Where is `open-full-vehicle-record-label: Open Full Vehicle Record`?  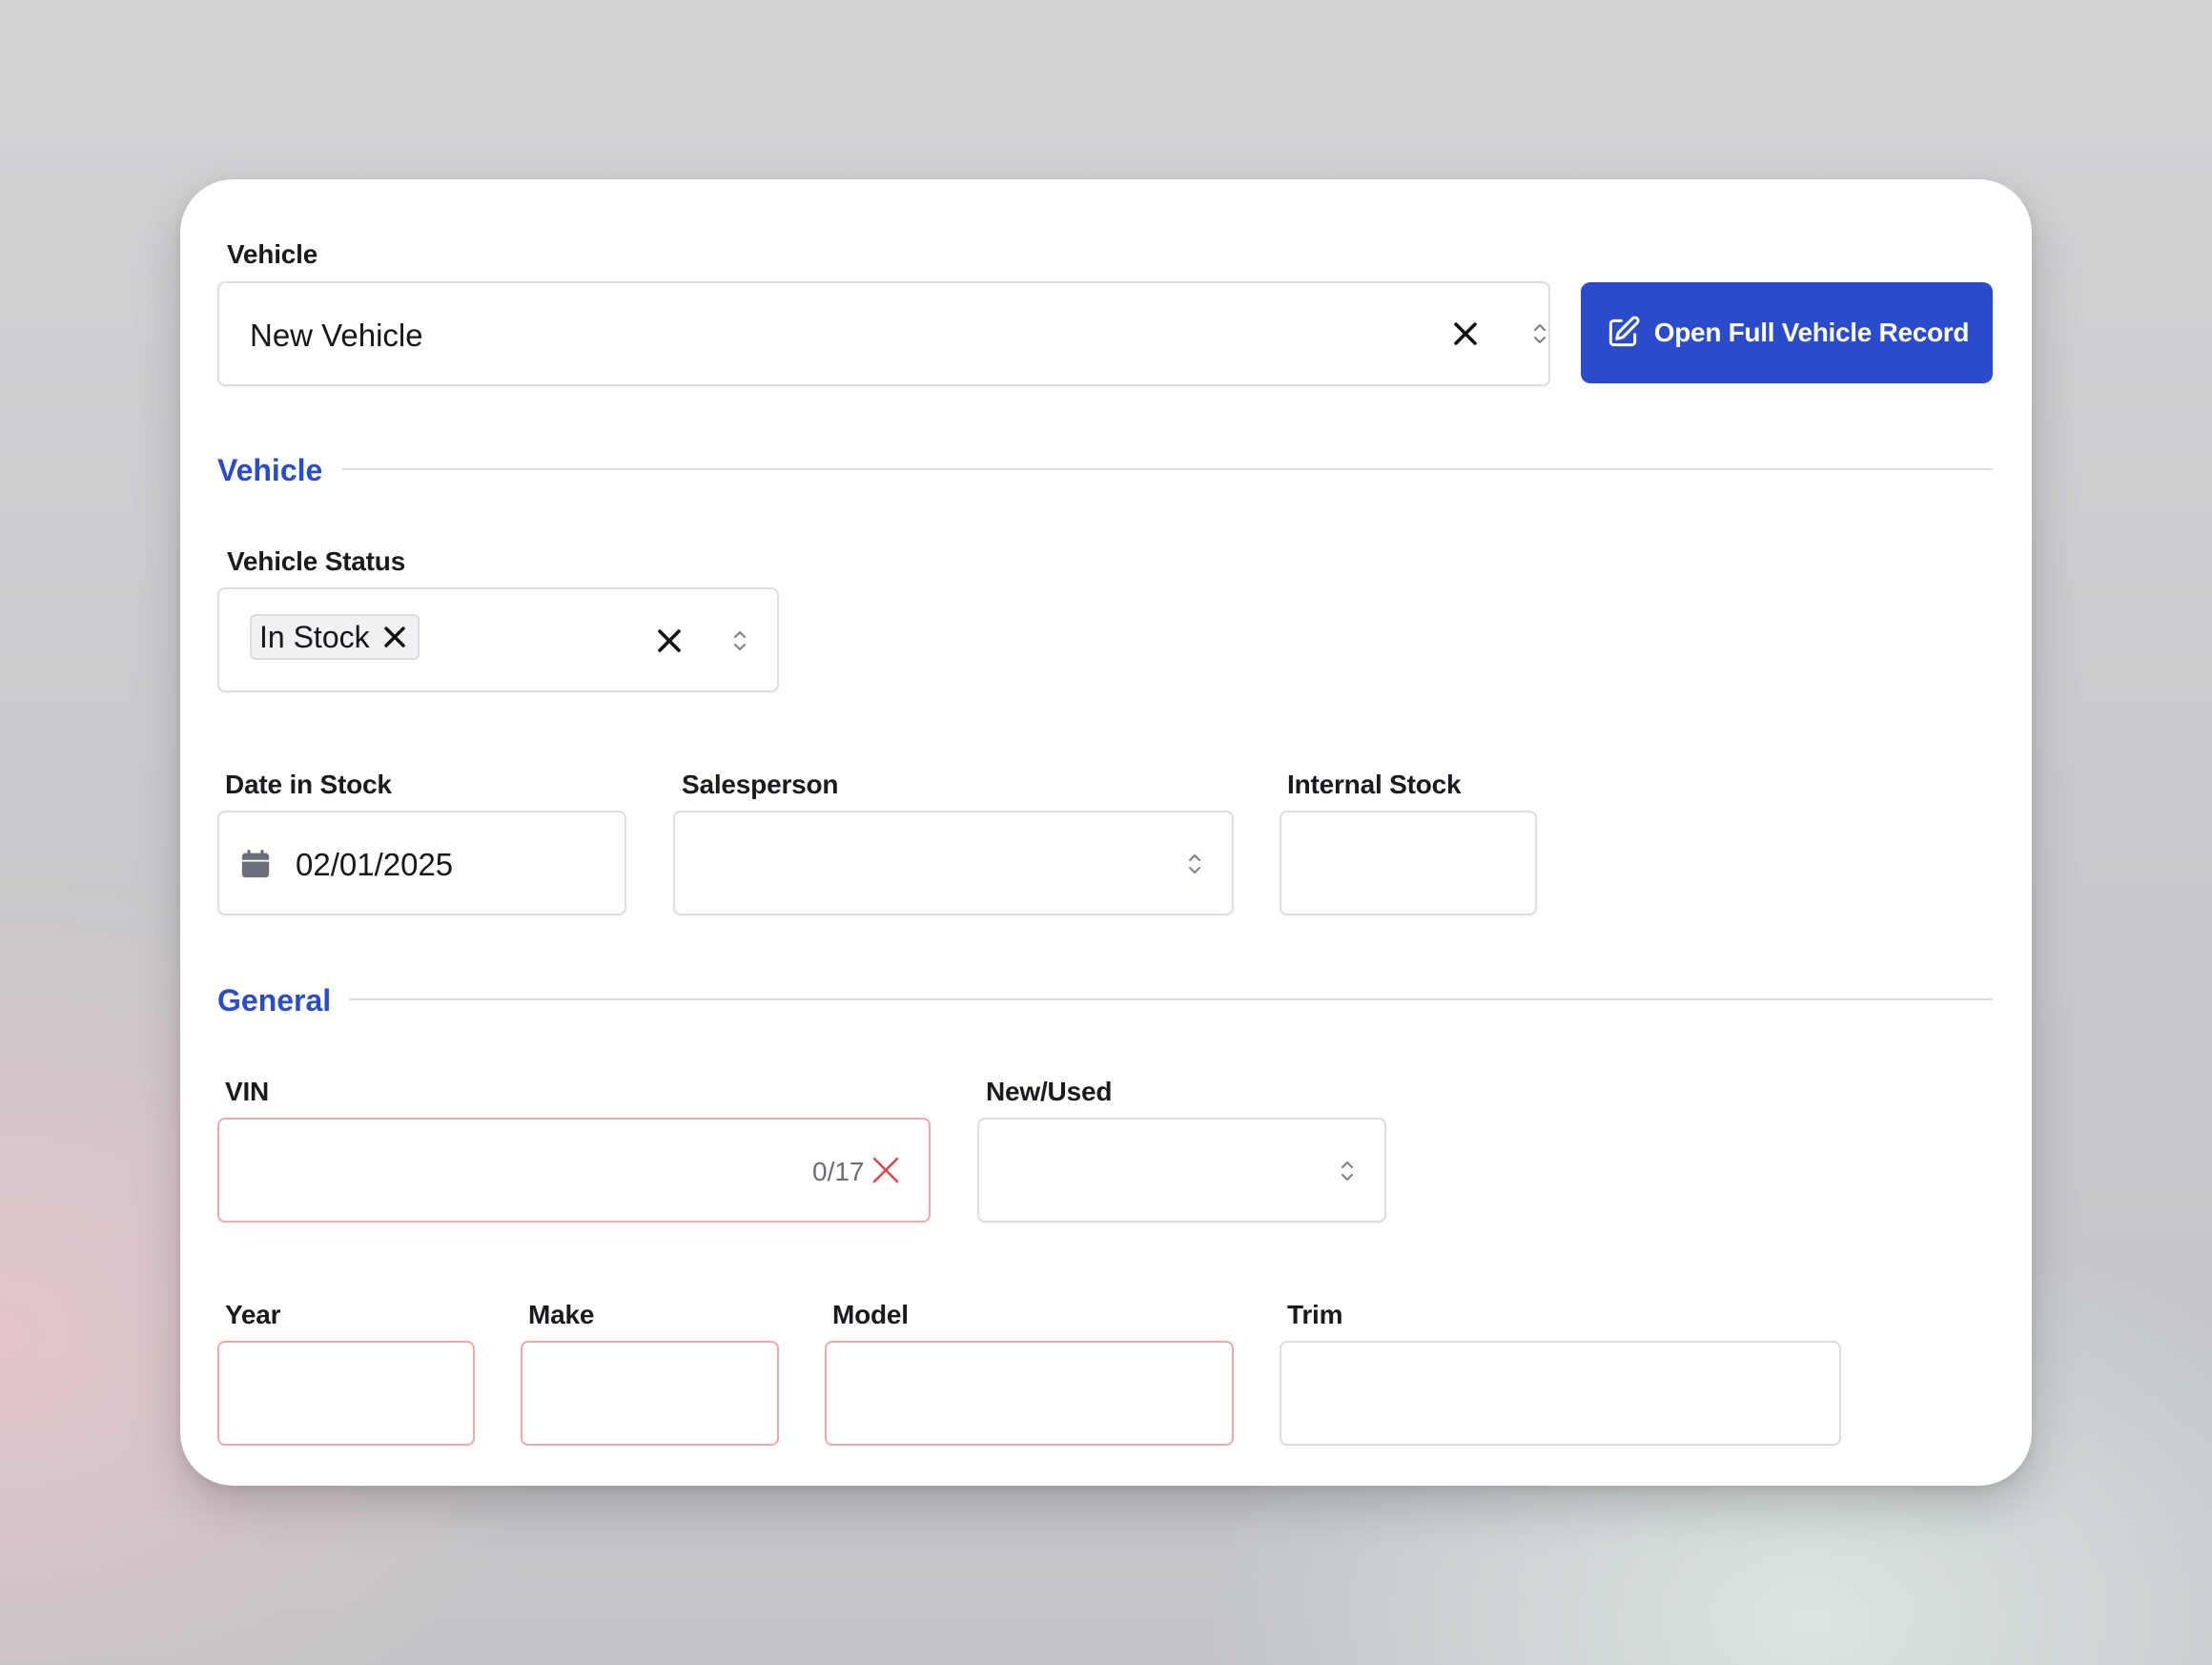
open-full-vehicle-record-label: Open Full Vehicle Record is located at coordinates (1811, 332).